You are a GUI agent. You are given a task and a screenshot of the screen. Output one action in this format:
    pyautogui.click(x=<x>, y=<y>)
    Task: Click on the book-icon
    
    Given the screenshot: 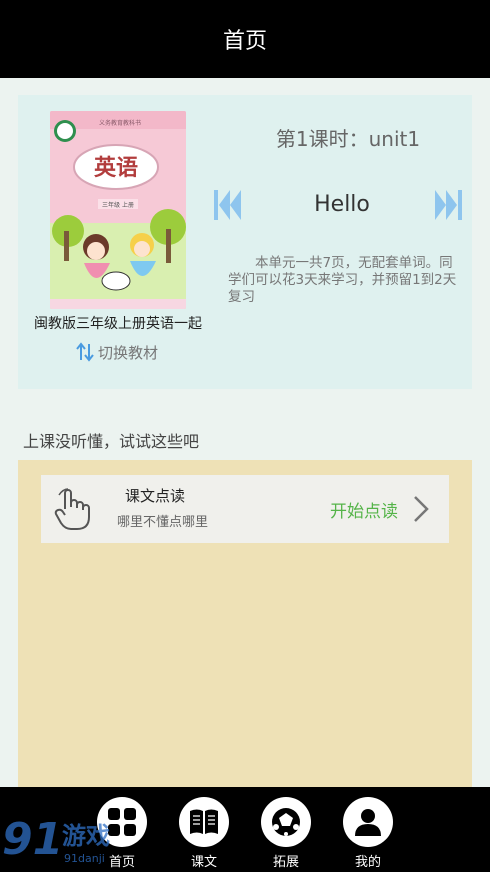 What is the action you would take?
    pyautogui.click(x=204, y=821)
    